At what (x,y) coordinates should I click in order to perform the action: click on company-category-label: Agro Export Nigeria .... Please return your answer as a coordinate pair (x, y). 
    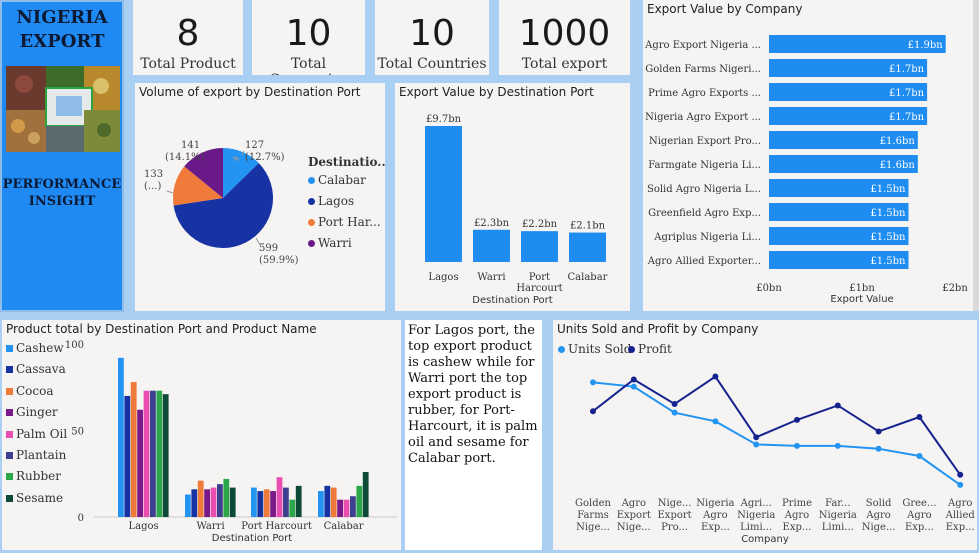
    Looking at the image, I should click on (702, 45).